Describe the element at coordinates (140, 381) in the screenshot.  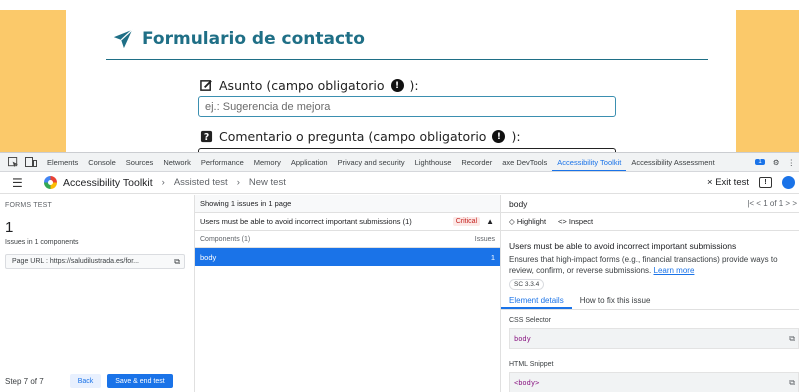
I see `save-end-test-button: Save & end test` at that location.